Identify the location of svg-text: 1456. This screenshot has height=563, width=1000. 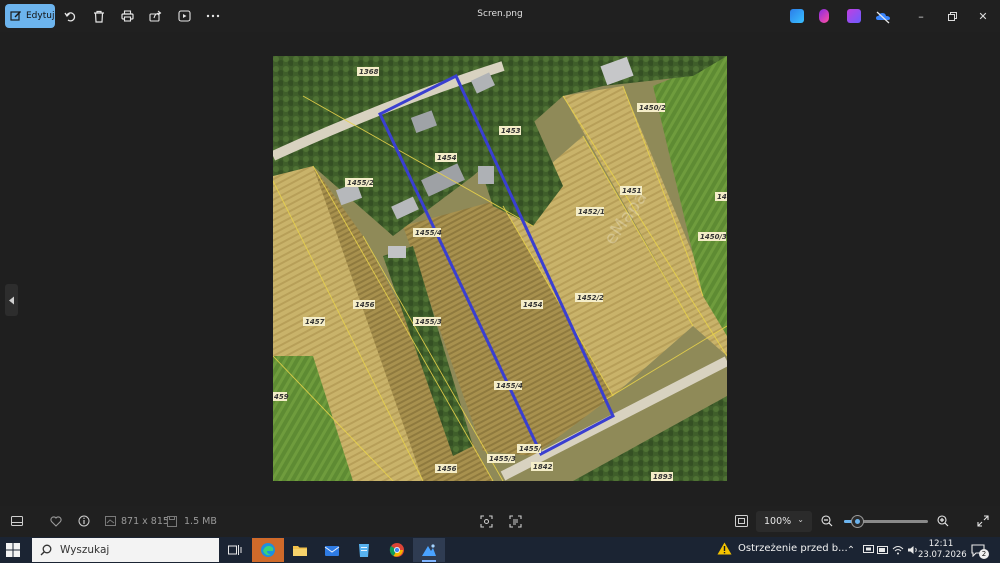
(365, 305).